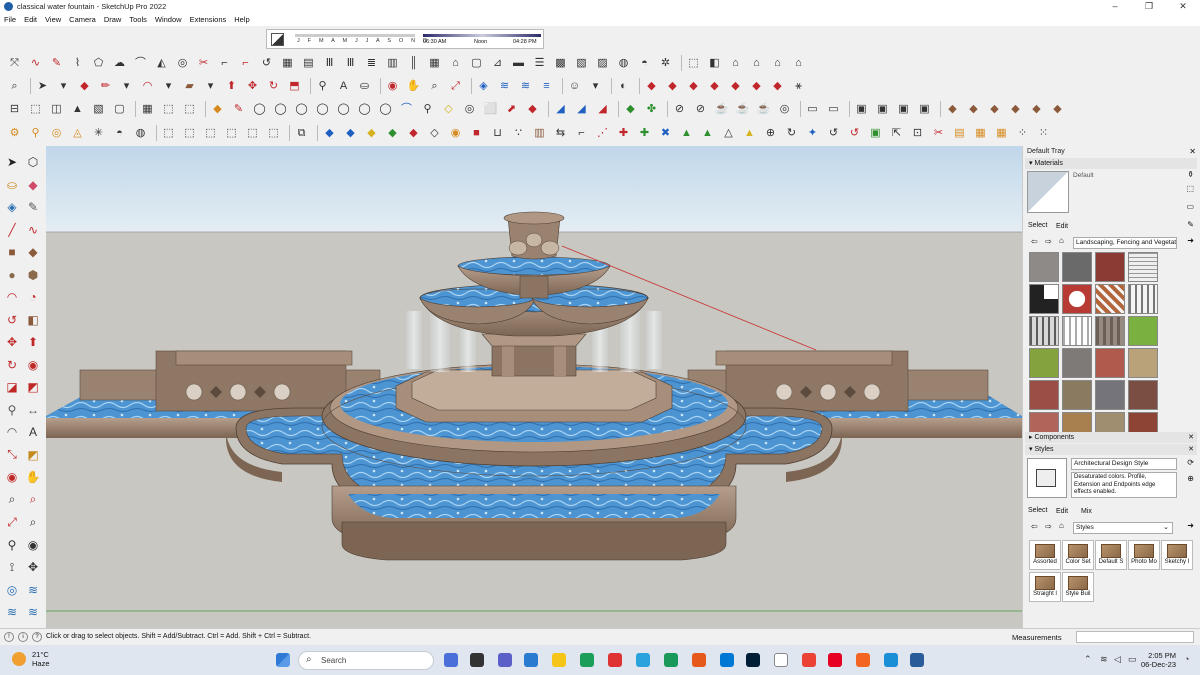 Image resolution: width=1200 pixels, height=675 pixels. Describe the element at coordinates (1111, 449) in the screenshot. I see `styles-section-header: ▾ Styles ✕` at that location.